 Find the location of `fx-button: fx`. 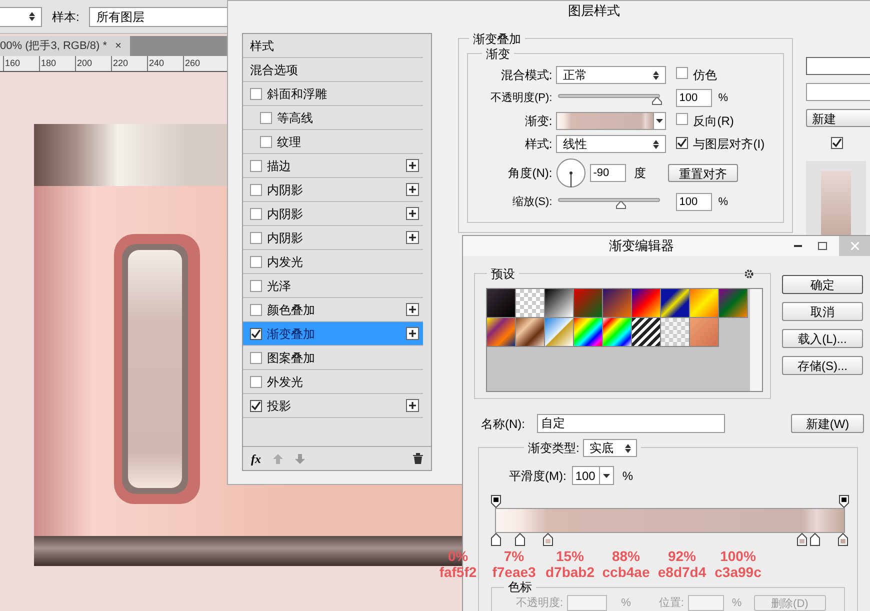

fx-button: fx is located at coordinates (256, 459).